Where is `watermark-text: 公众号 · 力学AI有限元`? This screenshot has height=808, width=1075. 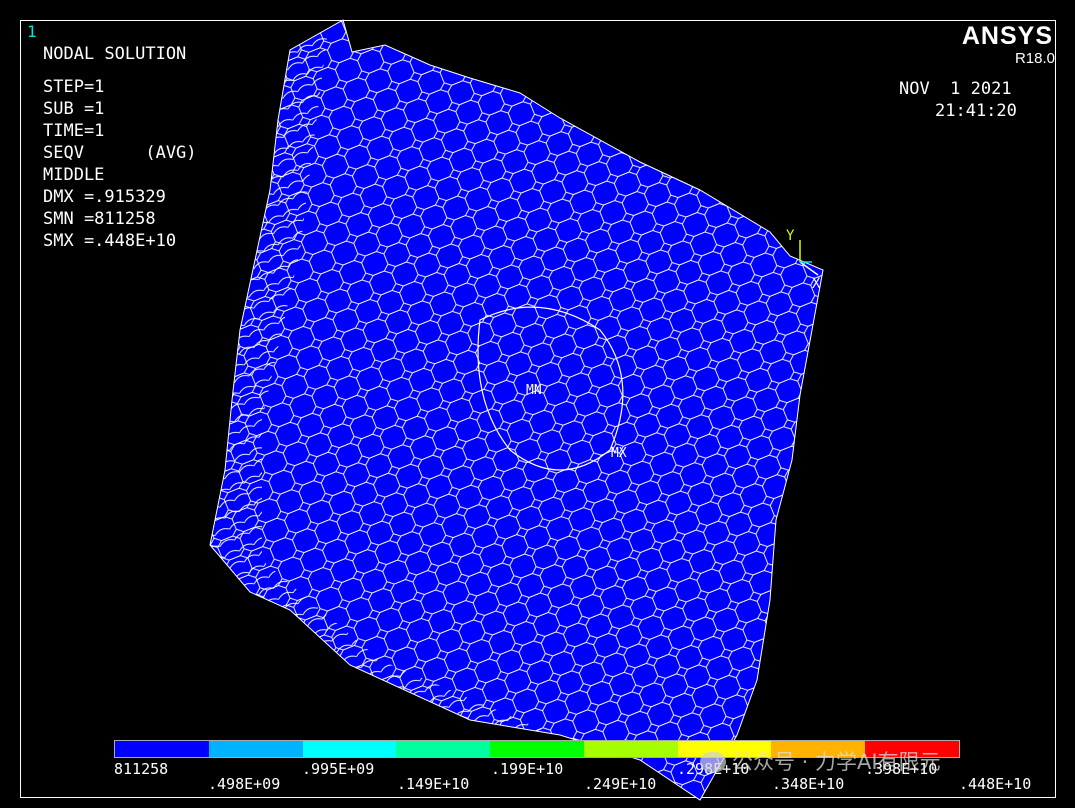 watermark-text: 公众号 · 力学AI有限元 is located at coordinates (836, 762).